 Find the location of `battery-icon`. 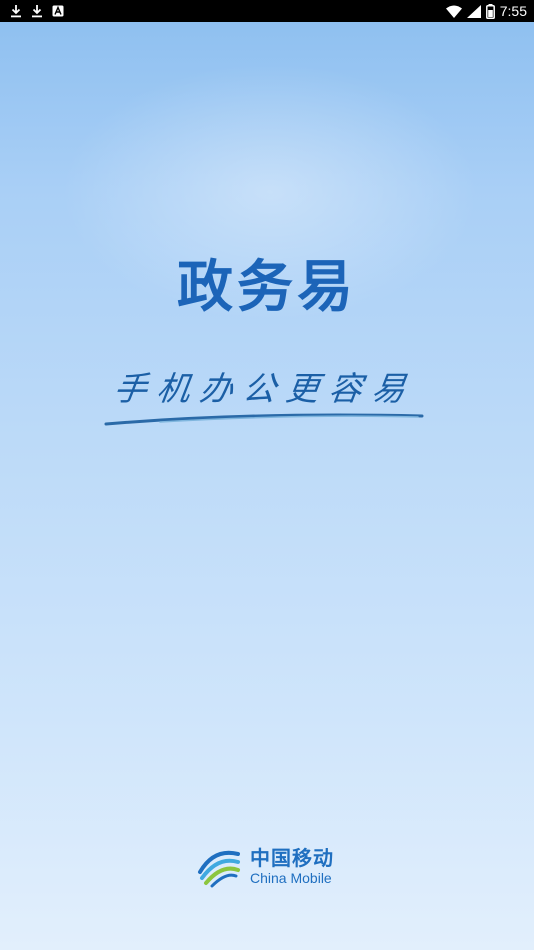

battery-icon is located at coordinates (490, 11).